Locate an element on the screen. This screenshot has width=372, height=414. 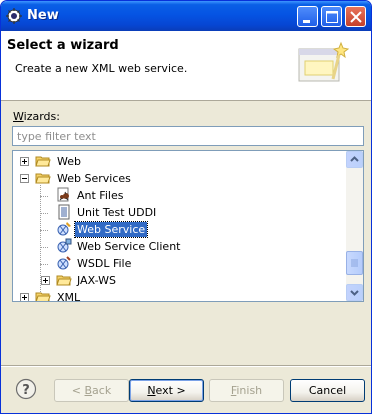
finish-button: Finish is located at coordinates (246, 390).